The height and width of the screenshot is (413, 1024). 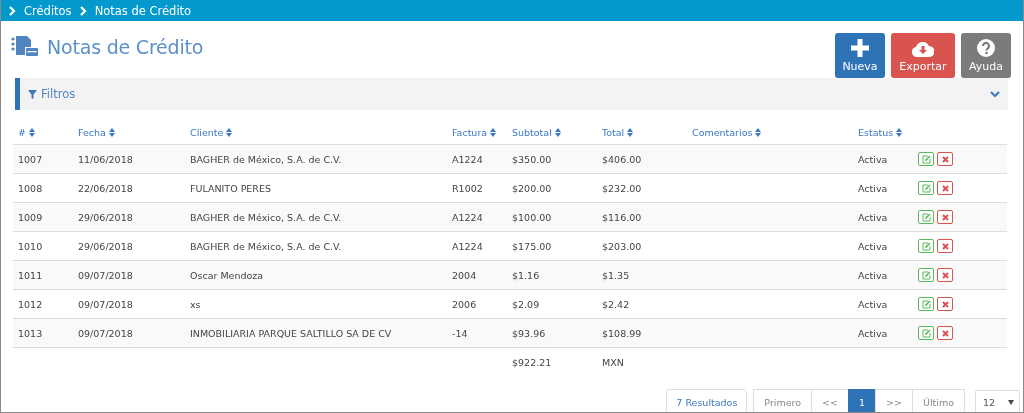 I want to click on currency-label: MXN, so click(x=613, y=362).